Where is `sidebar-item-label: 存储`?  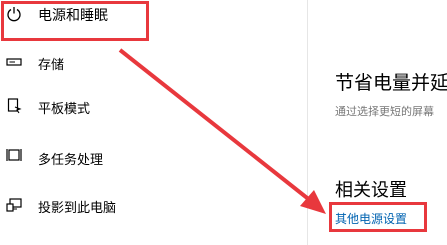
sidebar-item-label: 存储 is located at coordinates (51, 65).